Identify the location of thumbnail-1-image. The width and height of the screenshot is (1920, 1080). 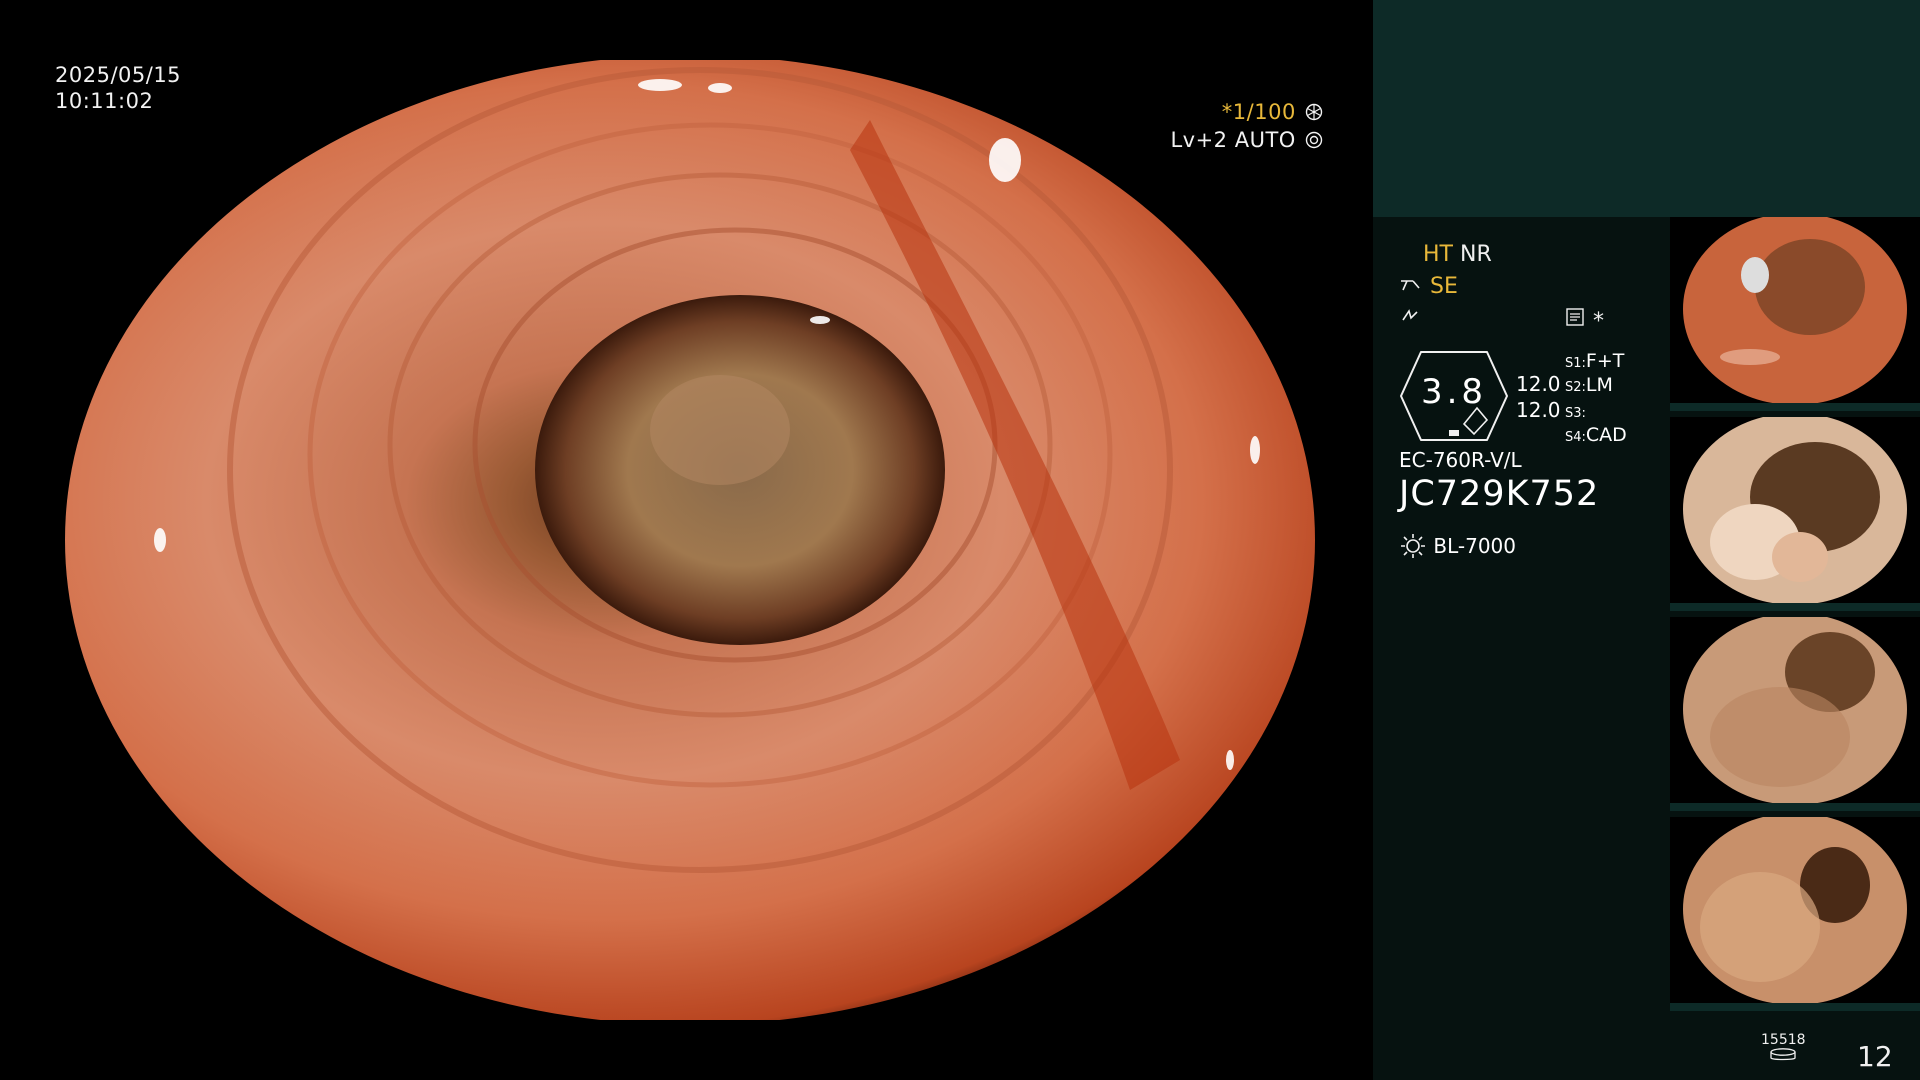
(1795, 311).